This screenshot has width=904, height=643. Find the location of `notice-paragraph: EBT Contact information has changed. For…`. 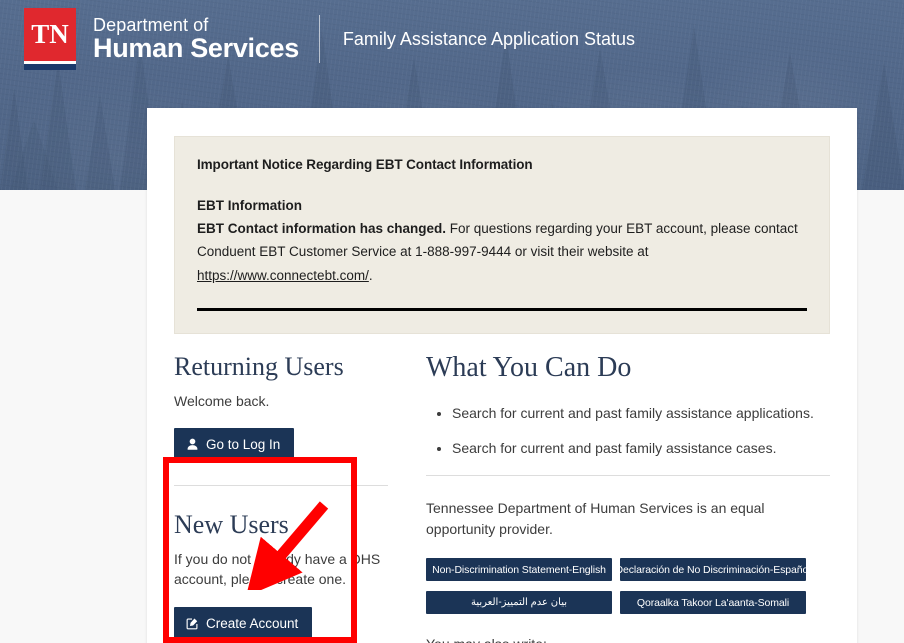

notice-paragraph: EBT Contact information has changed. For… is located at coordinates (502, 252).